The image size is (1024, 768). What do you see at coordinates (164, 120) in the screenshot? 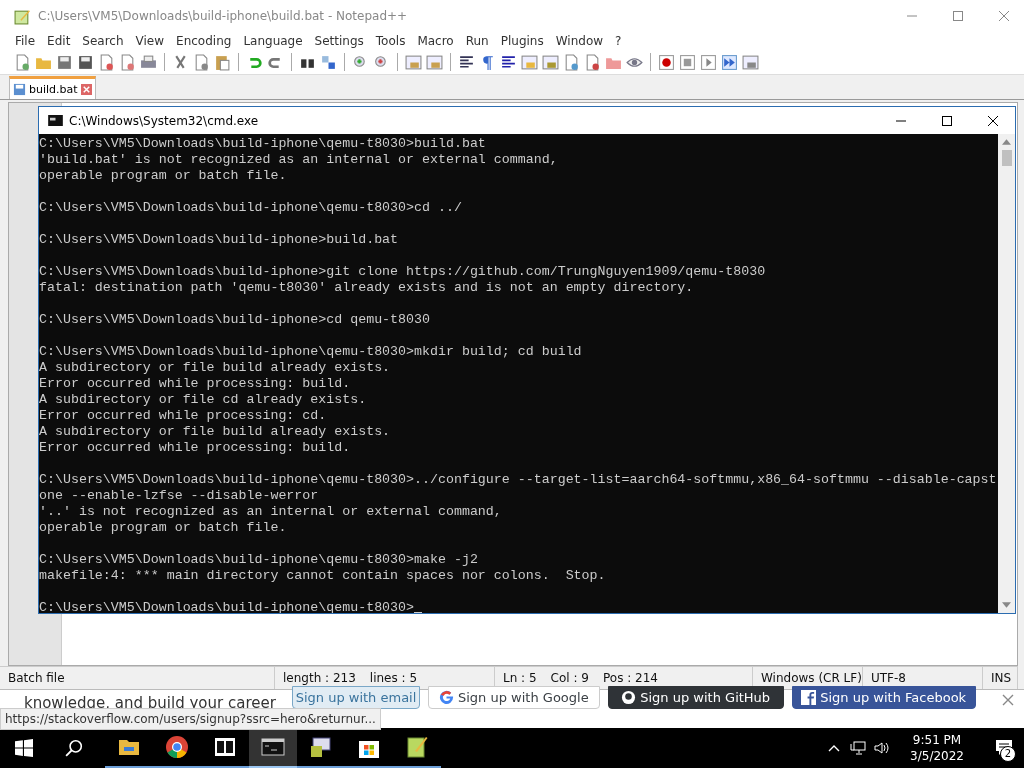
I see `window-title: C:\Windows\System32\cmd.exe` at bounding box center [164, 120].